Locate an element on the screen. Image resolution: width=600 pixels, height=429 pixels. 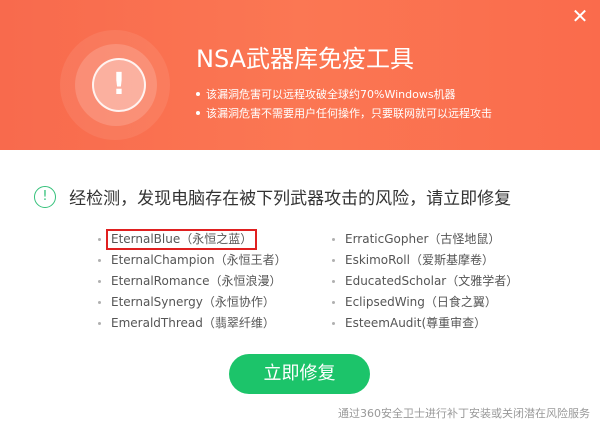
list-item: EternalSynergy（永恒协作） is located at coordinates (192, 302).